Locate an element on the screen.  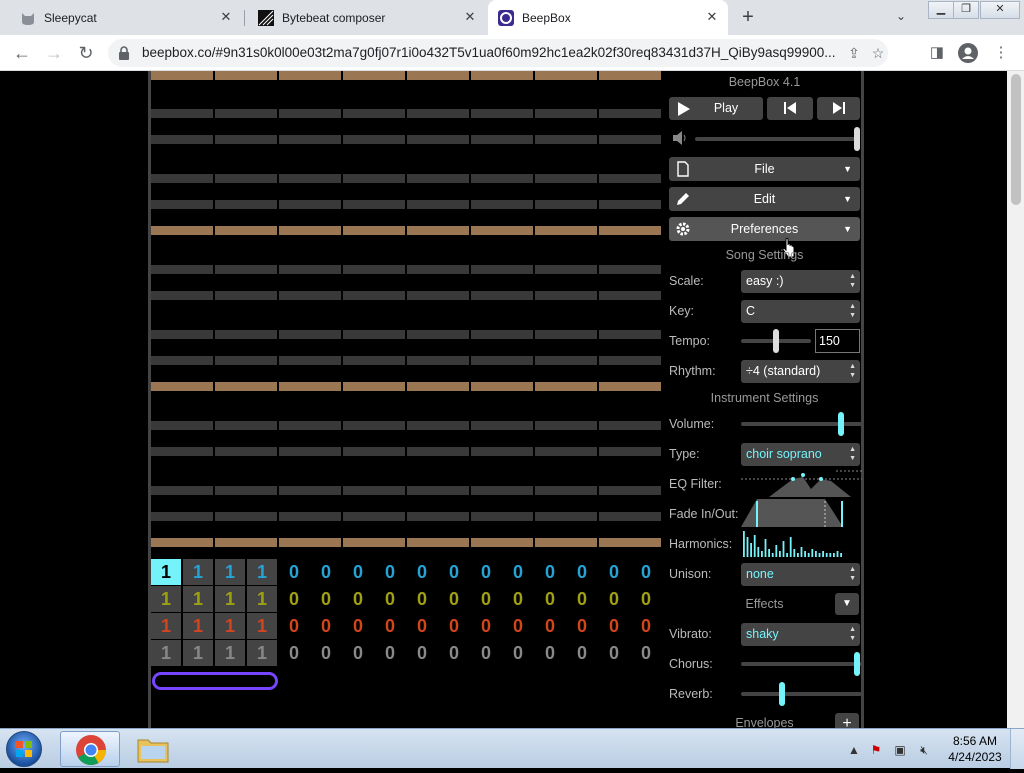
start-button is located at coordinates (24, 749).